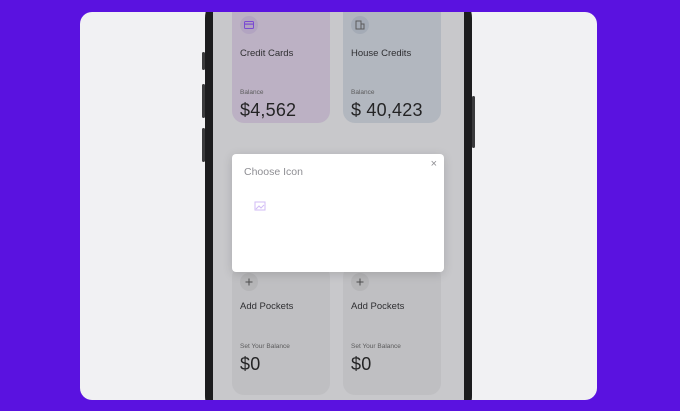  I want to click on image-placeholder-icon, so click(260, 205).